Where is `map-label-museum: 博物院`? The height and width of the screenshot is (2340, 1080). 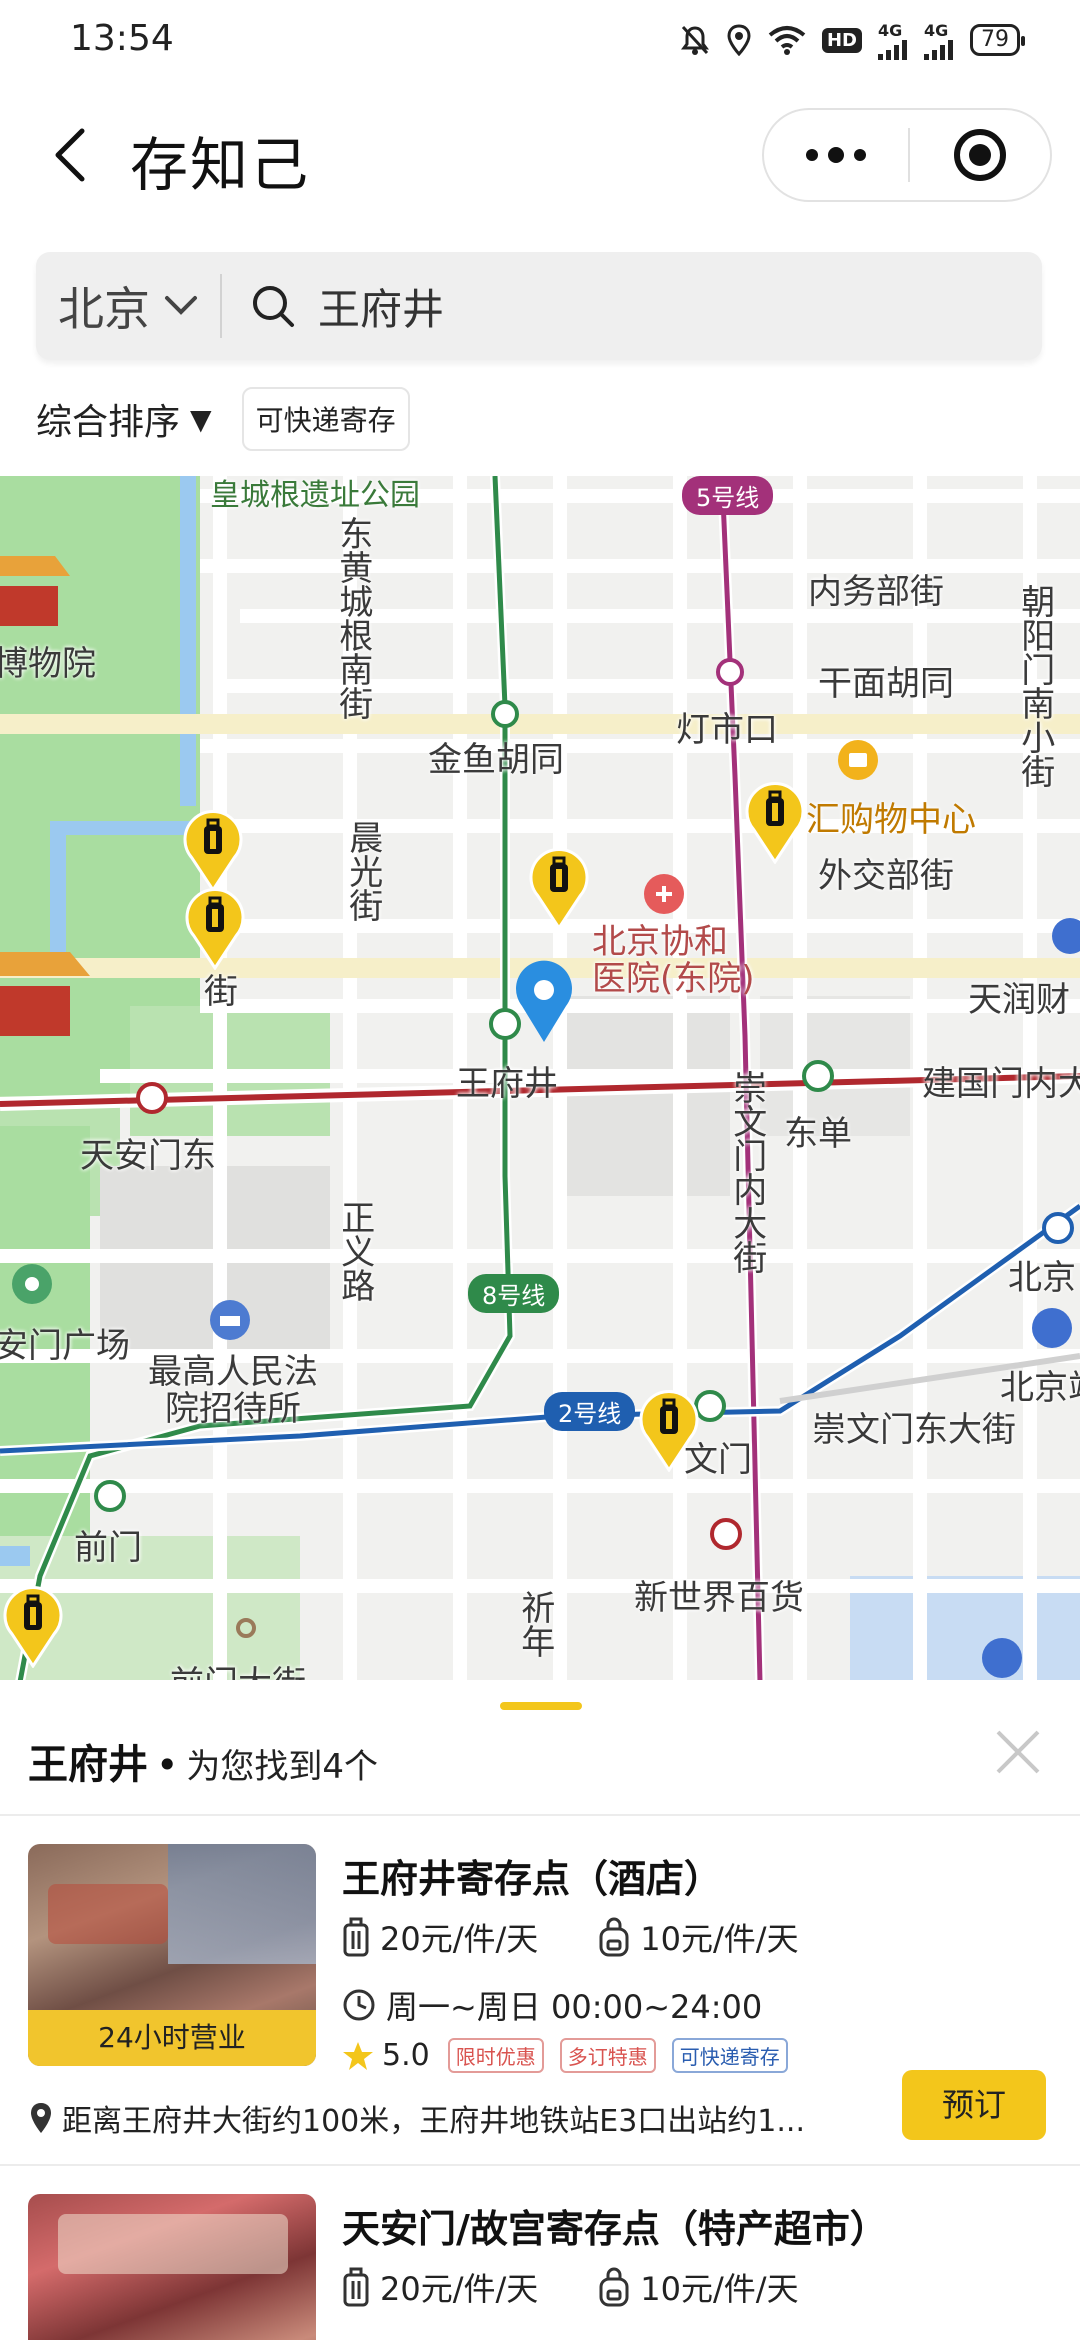 map-label-museum: 博物院 is located at coordinates (48, 664).